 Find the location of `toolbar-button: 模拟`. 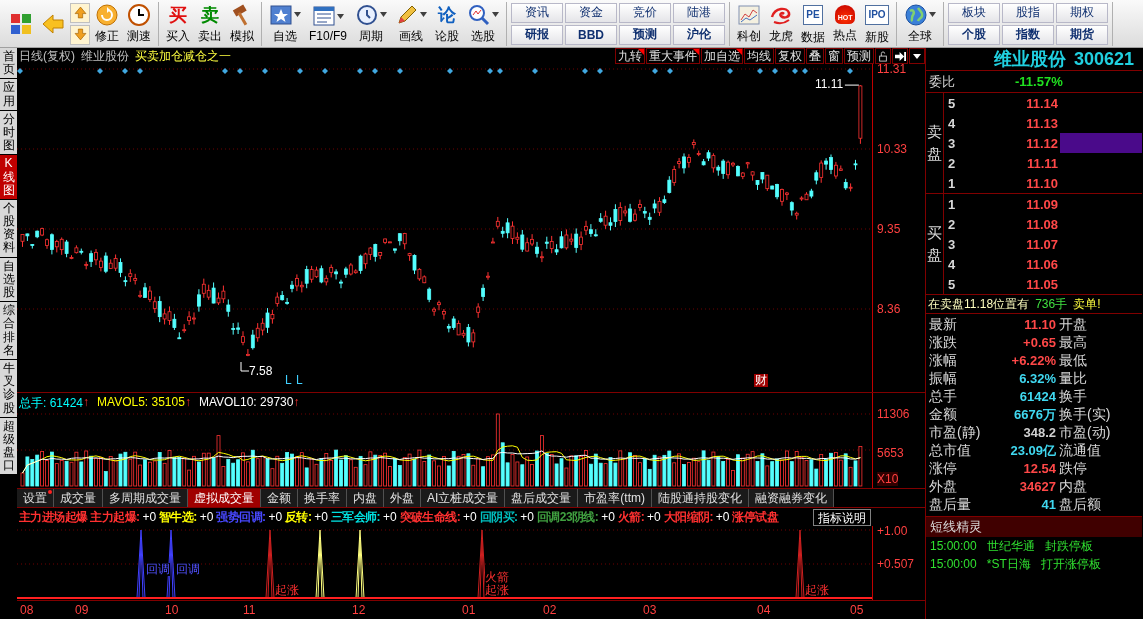

toolbar-button: 模拟 is located at coordinates (242, 23).